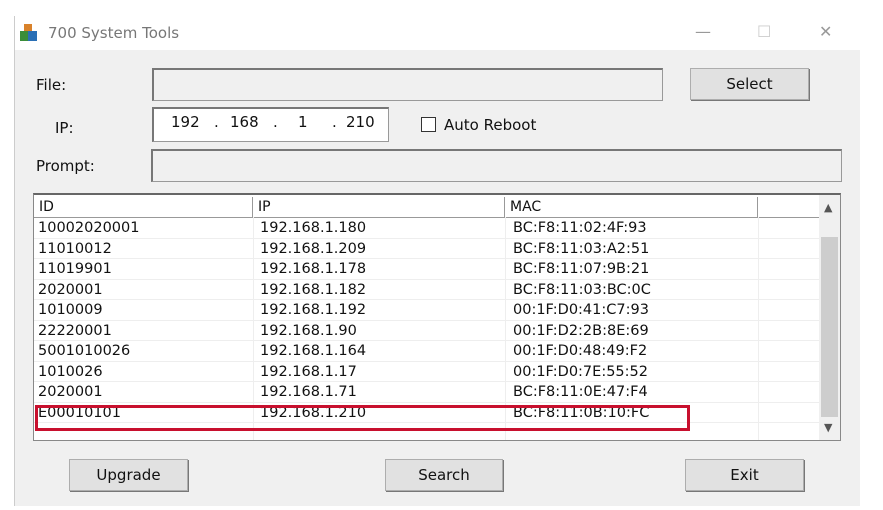  What do you see at coordinates (114, 33) in the screenshot?
I see `window-title: 700 System Tools` at bounding box center [114, 33].